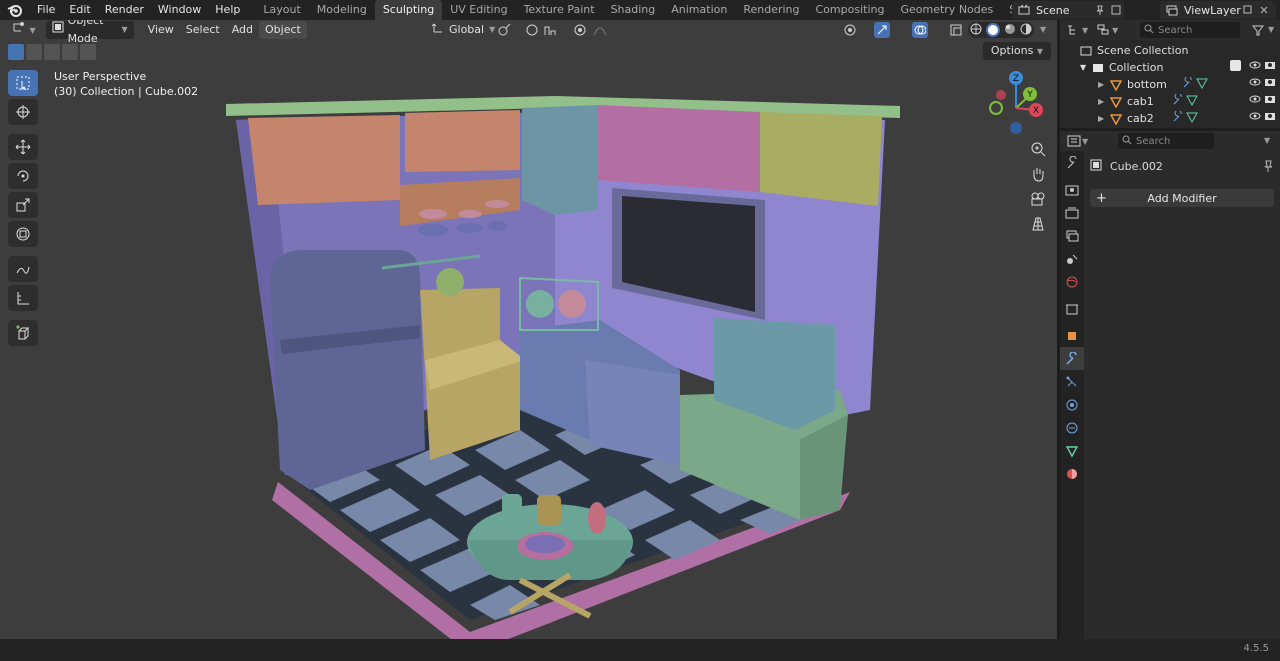 The image size is (1280, 661). Describe the element at coordinates (283, 30) in the screenshot. I see `object-menu: Object` at that location.